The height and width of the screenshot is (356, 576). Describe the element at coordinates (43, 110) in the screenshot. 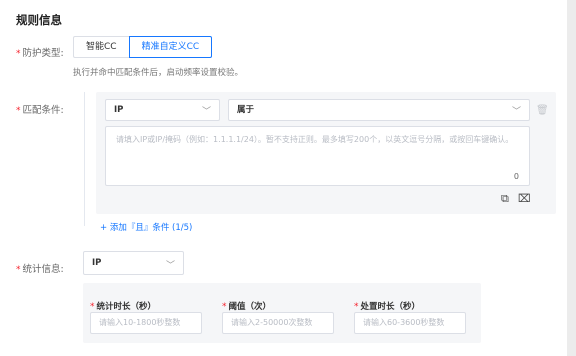

I see `match-condition-label: 匹配条件:` at that location.